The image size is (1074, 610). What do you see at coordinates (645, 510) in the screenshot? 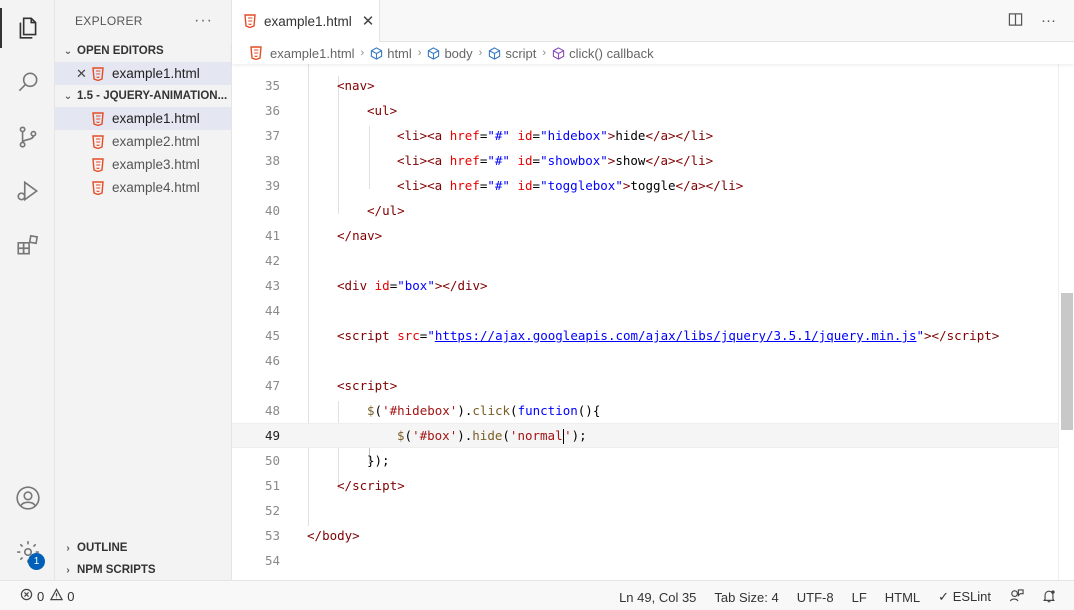
I see `code-line: 52` at bounding box center [645, 510].